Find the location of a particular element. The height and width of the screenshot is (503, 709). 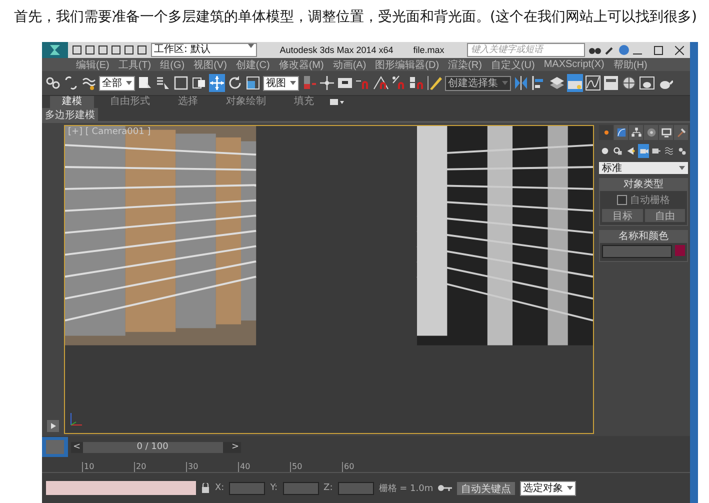

ribbon-tab: 建模 is located at coordinates (72, 102).